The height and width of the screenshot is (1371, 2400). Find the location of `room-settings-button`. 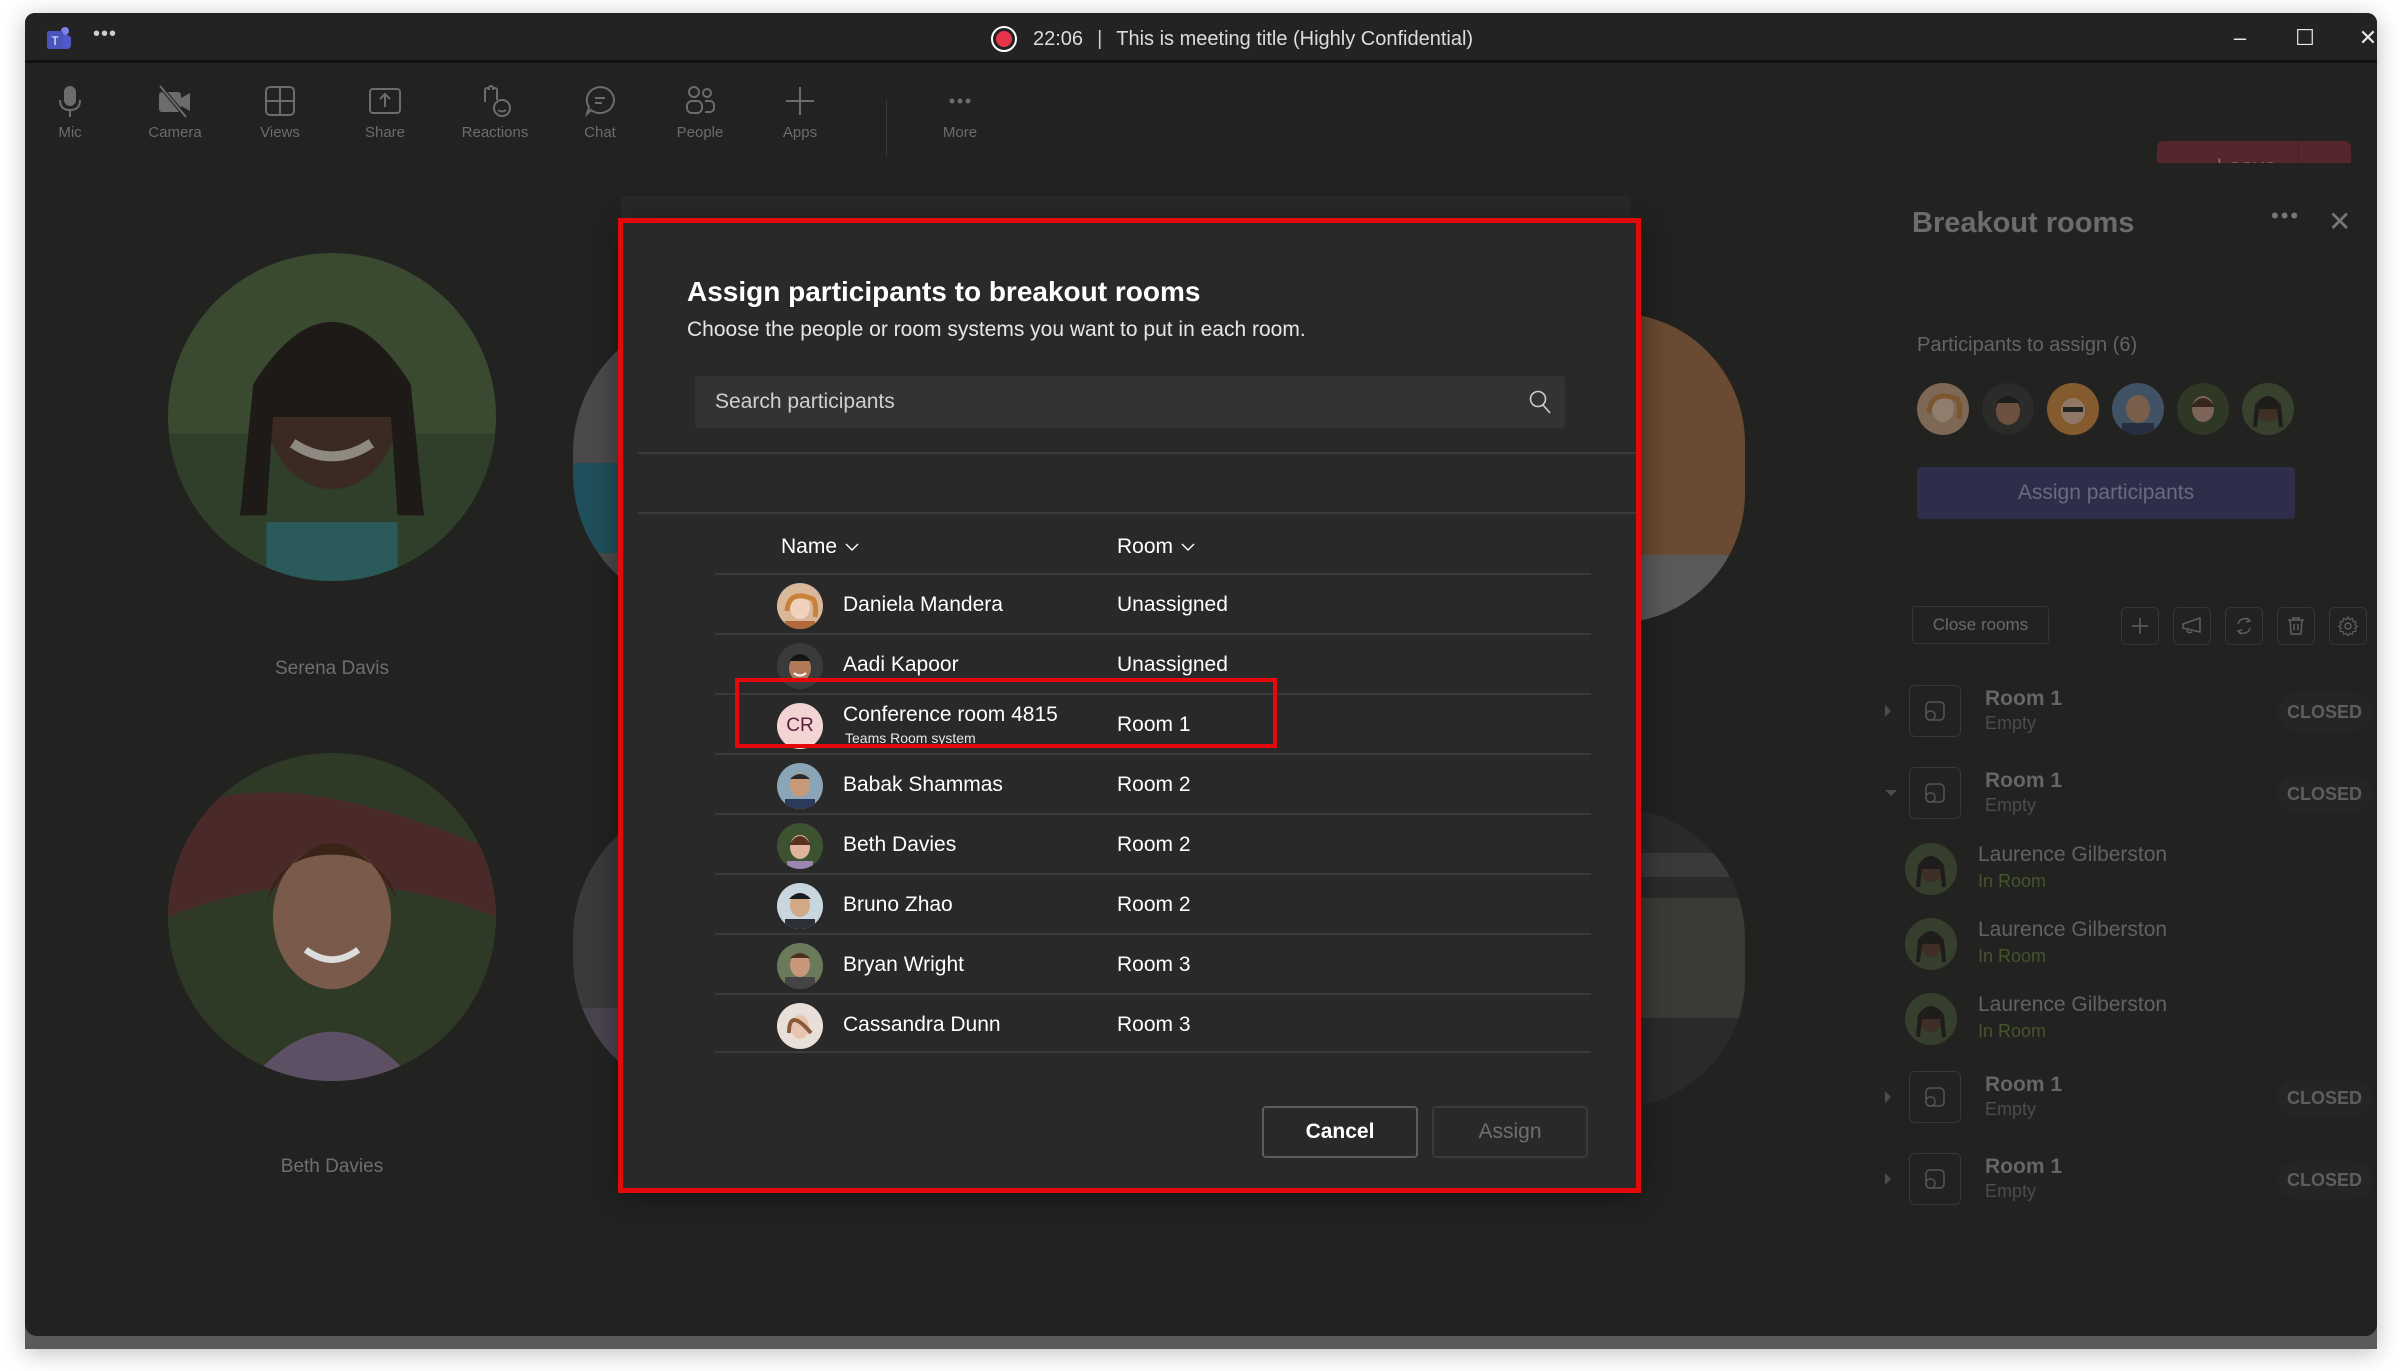

room-settings-button is located at coordinates (2348, 626).